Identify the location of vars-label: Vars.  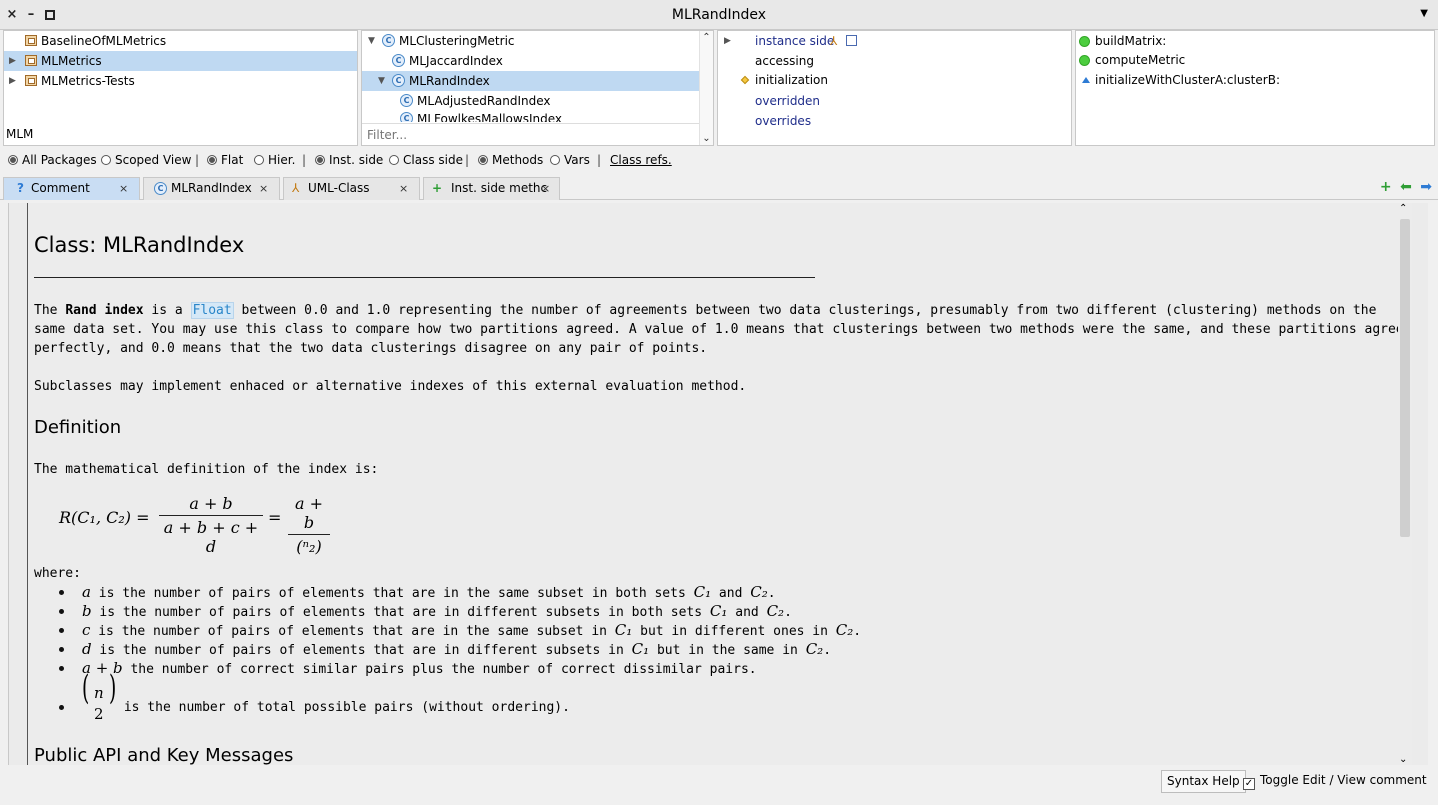
(577, 160).